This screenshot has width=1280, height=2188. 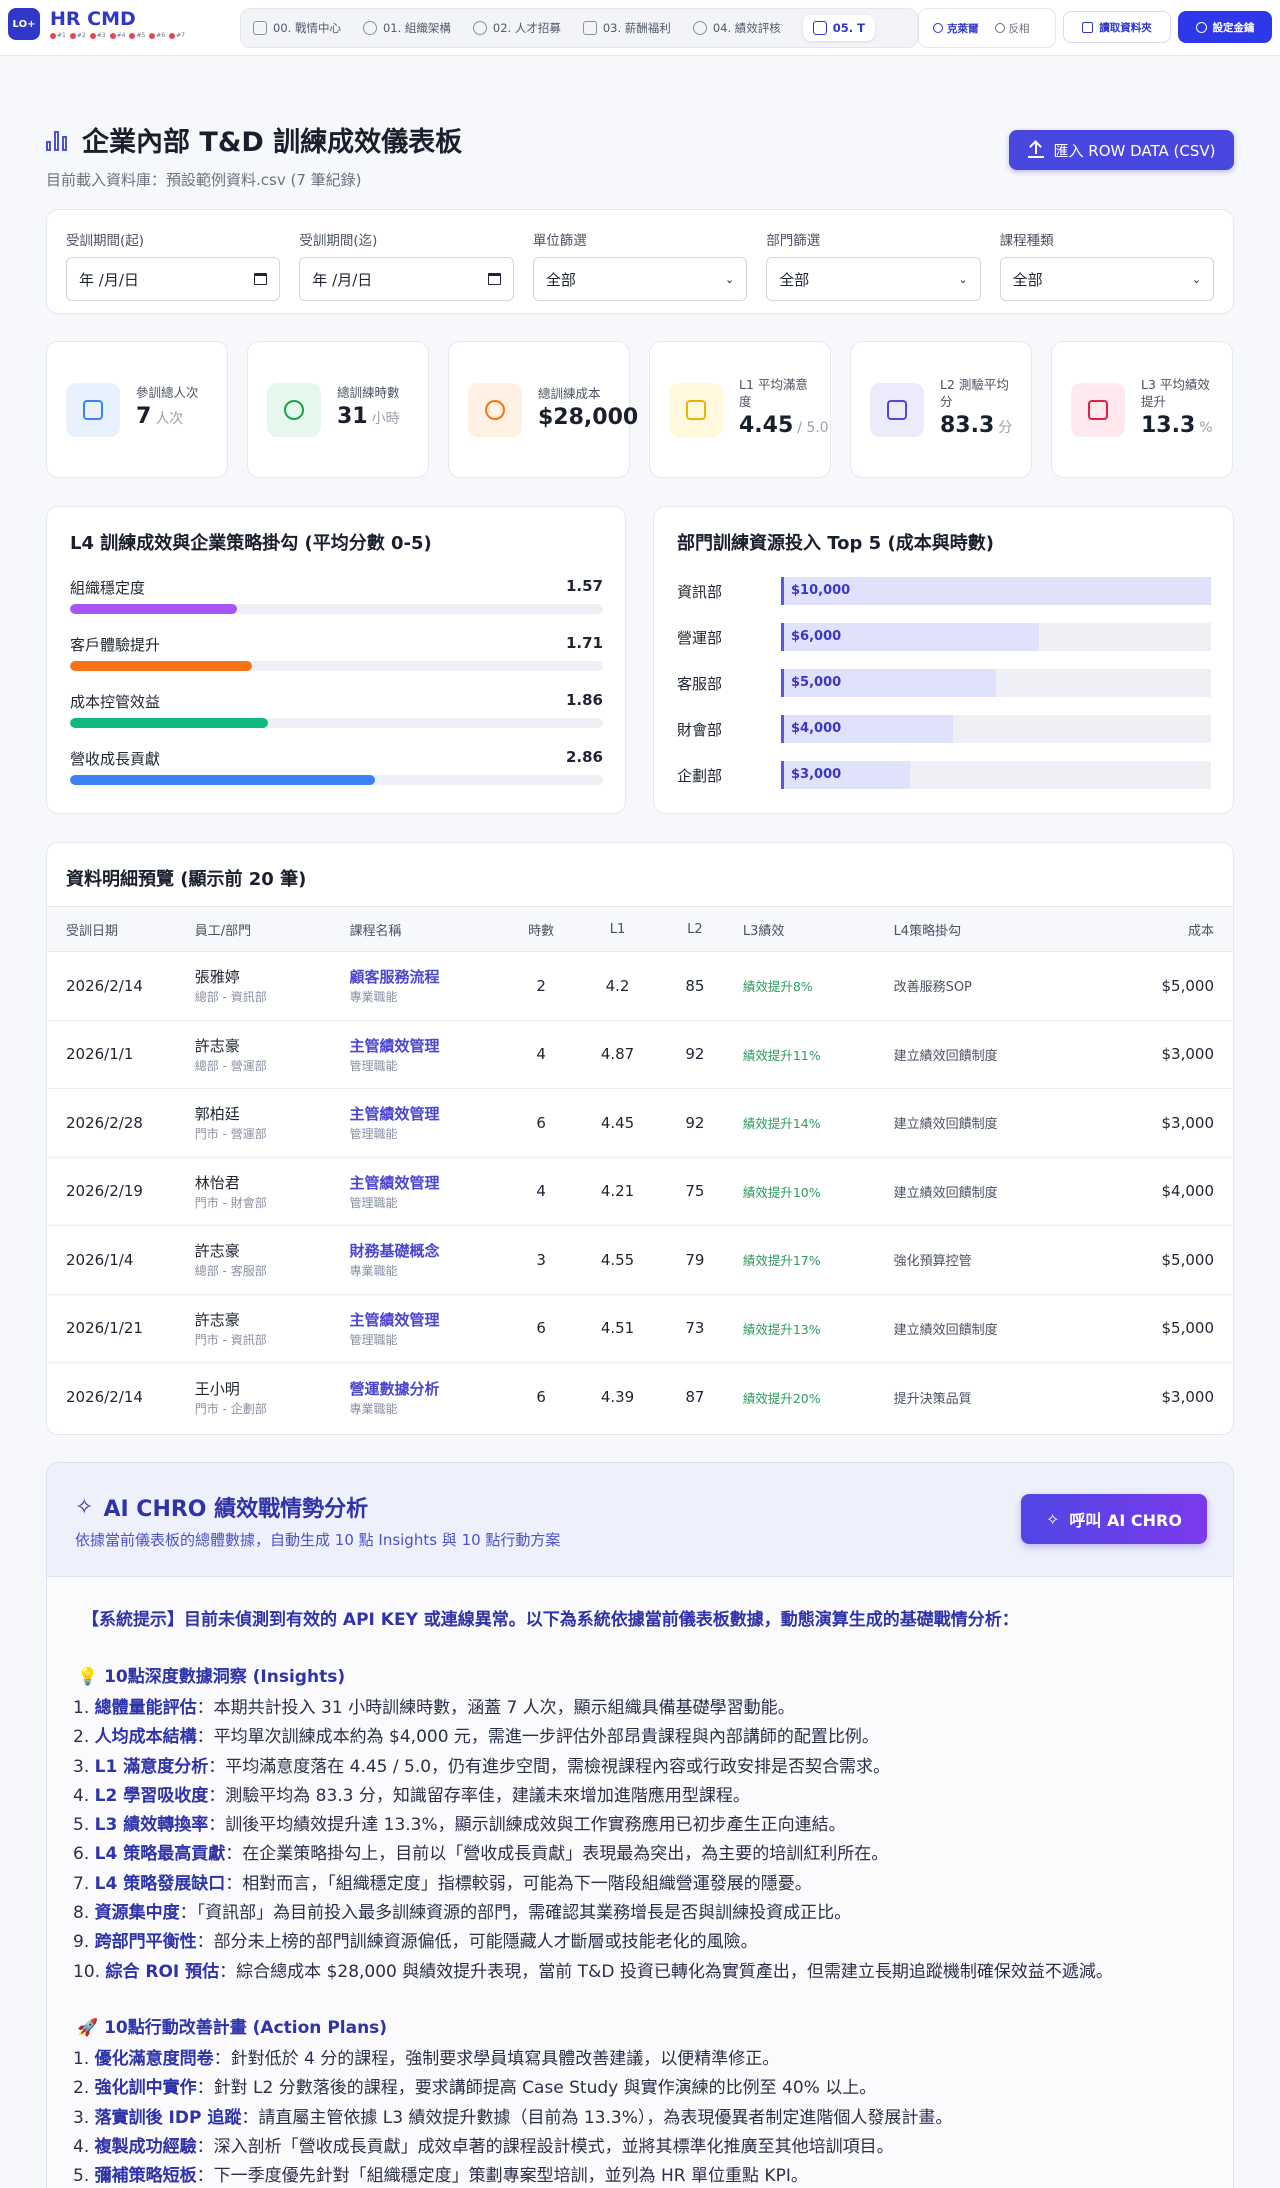 I want to click on l4-bar-row: 組織穩定度 1.57, so click(x=336, y=595).